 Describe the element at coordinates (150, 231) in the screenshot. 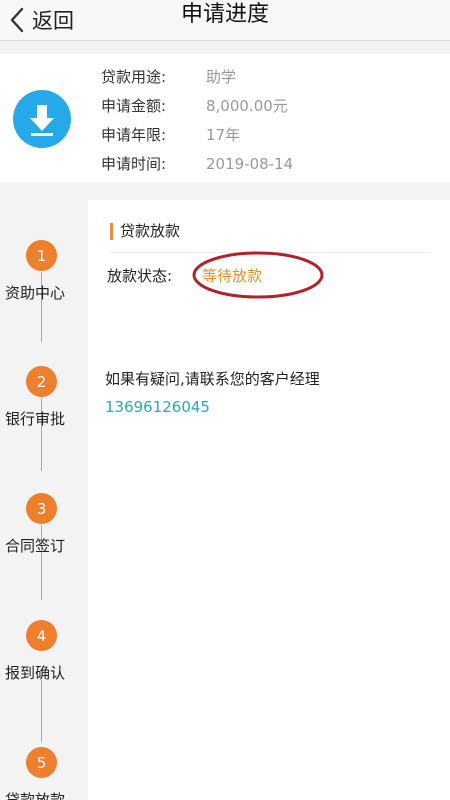

I see `section-title: 贷款放款` at that location.